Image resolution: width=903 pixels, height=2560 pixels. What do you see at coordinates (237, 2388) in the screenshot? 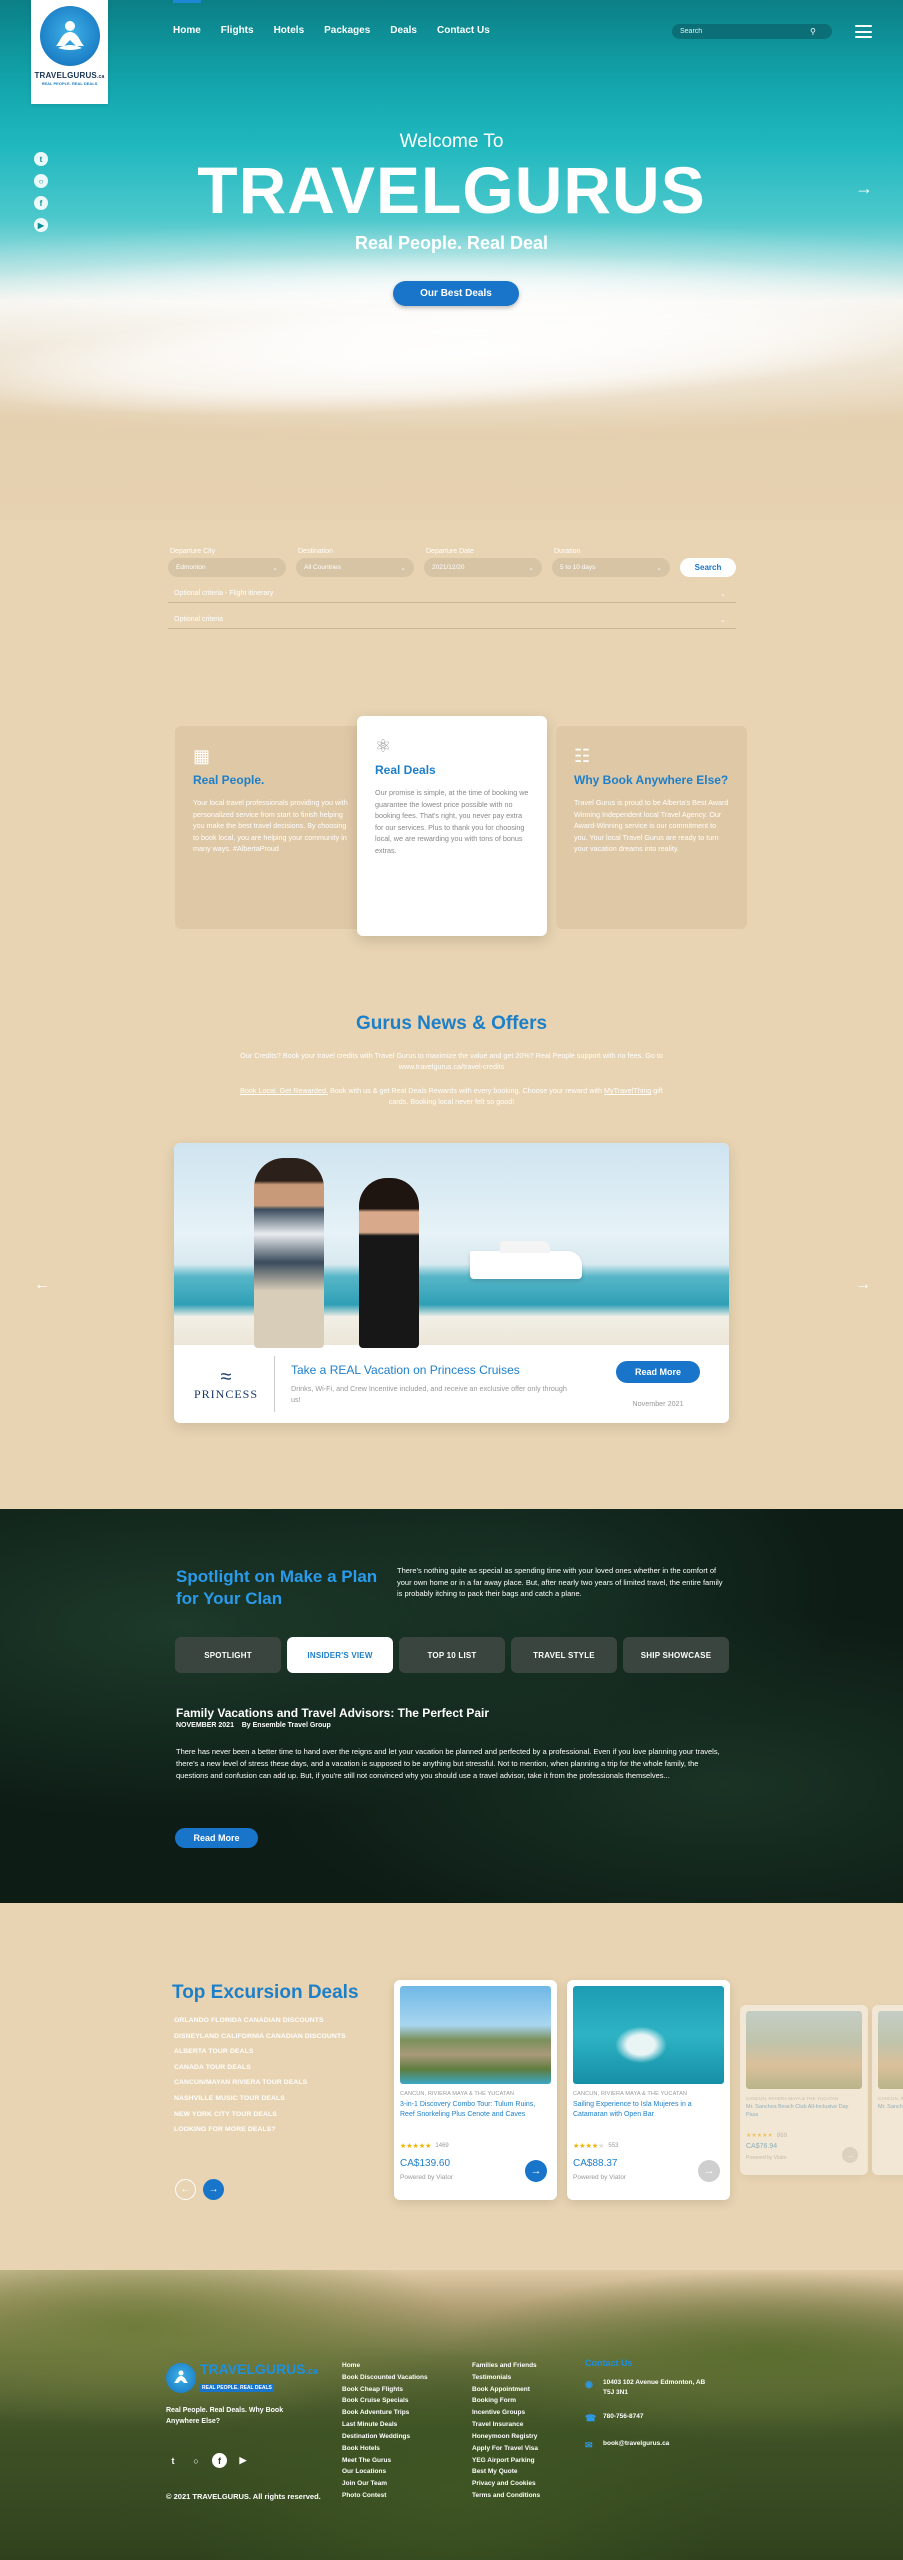
I see `footer-brand-tagline: REAL PEOPLE. REAL DEALS` at bounding box center [237, 2388].